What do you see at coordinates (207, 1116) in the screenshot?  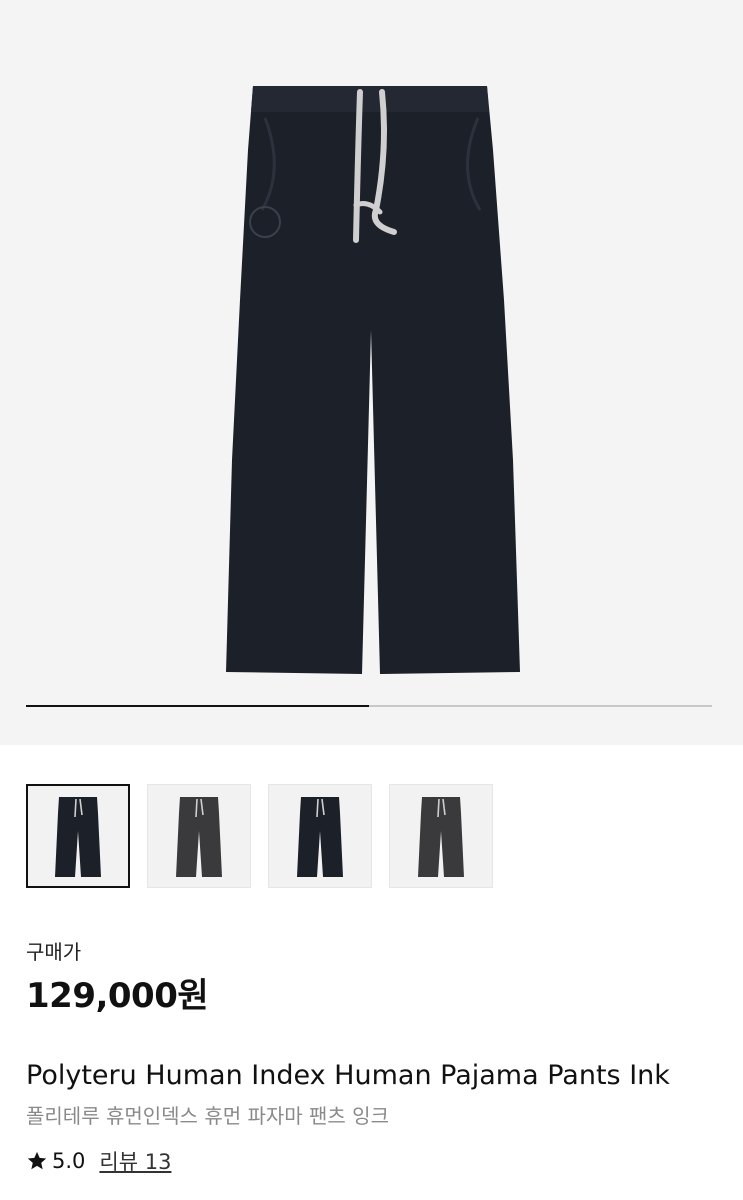 I see `product-name-korean: 폴리테루 휴먼인덱스 휴먼 파자마 팬츠 잉크` at bounding box center [207, 1116].